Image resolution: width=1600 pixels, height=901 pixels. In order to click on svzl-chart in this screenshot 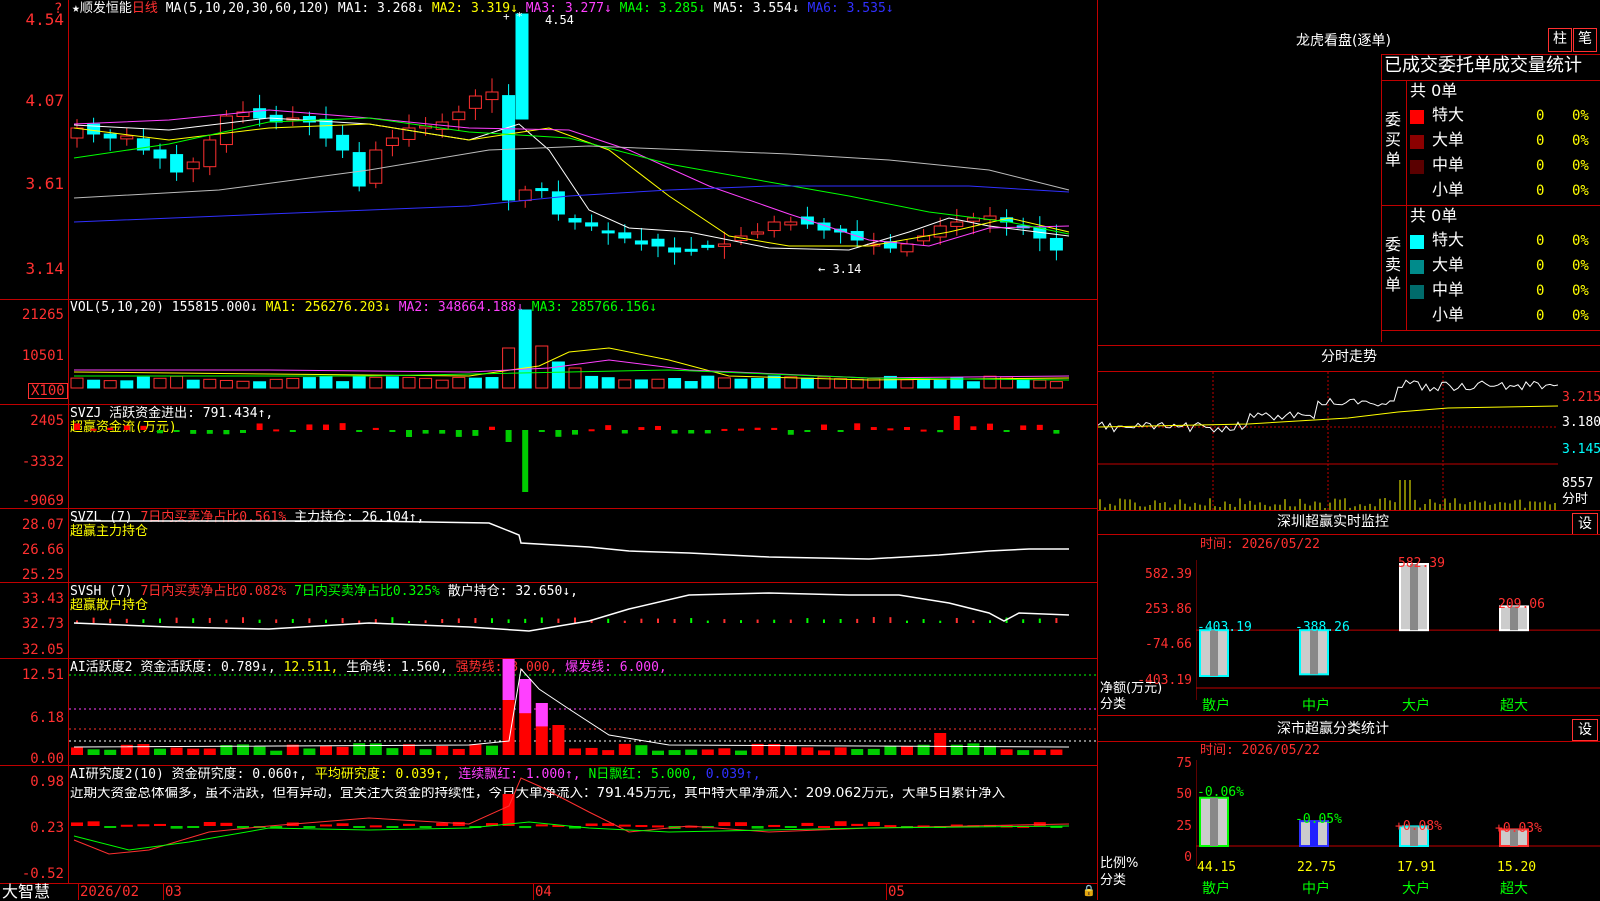, I will do `click(571, 540)`.